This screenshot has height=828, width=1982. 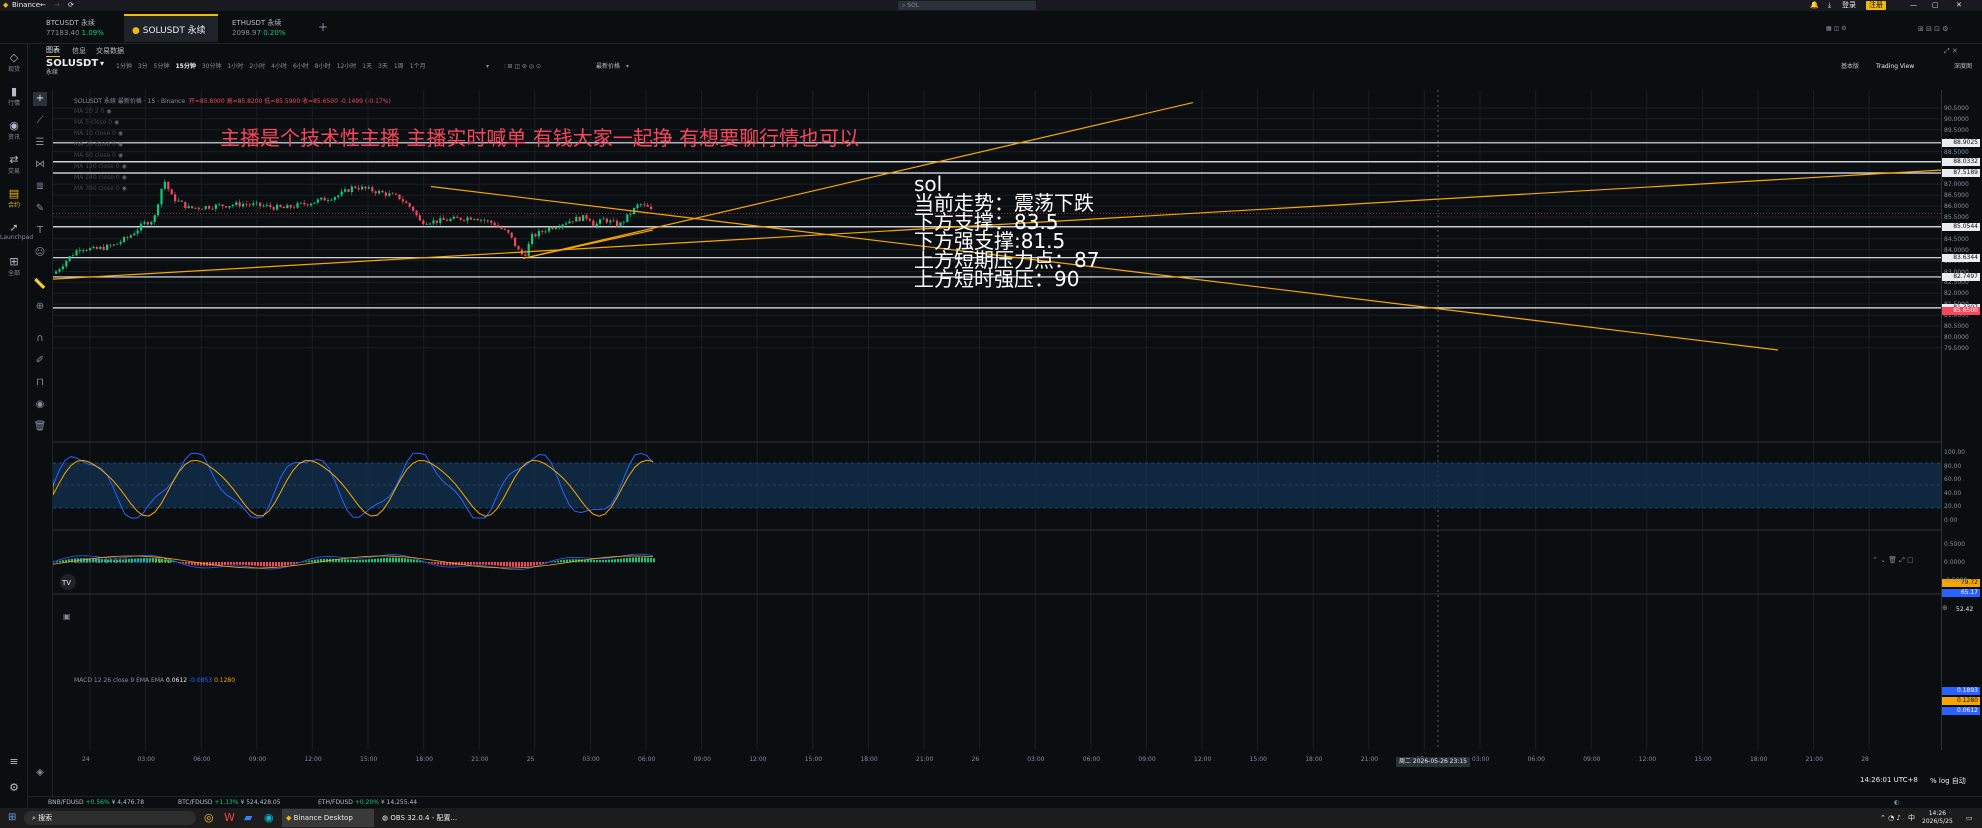 What do you see at coordinates (1963, 67) in the screenshot?
I see `view-depth: 深度图` at bounding box center [1963, 67].